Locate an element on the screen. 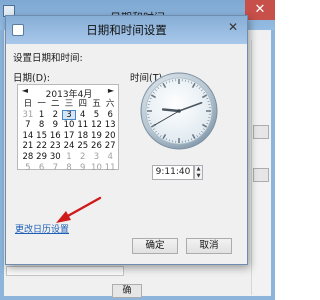 The height and width of the screenshot is (300, 320). calendar-day: 16 is located at coordinates (55, 136).